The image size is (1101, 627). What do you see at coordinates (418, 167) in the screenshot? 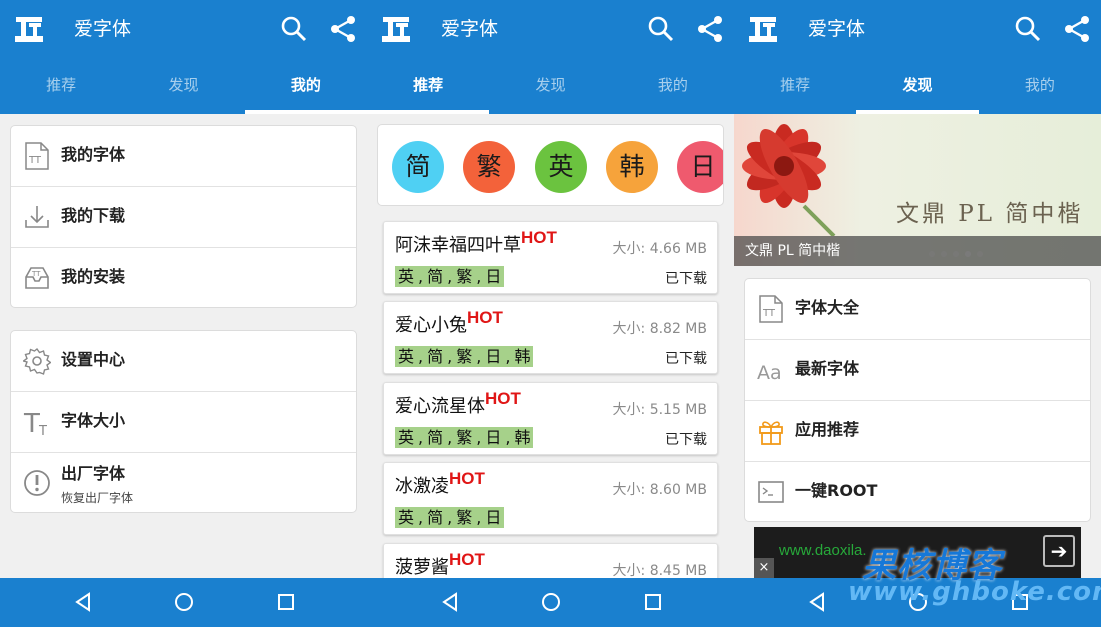
I see `lang-simplified-button: 简` at bounding box center [418, 167].